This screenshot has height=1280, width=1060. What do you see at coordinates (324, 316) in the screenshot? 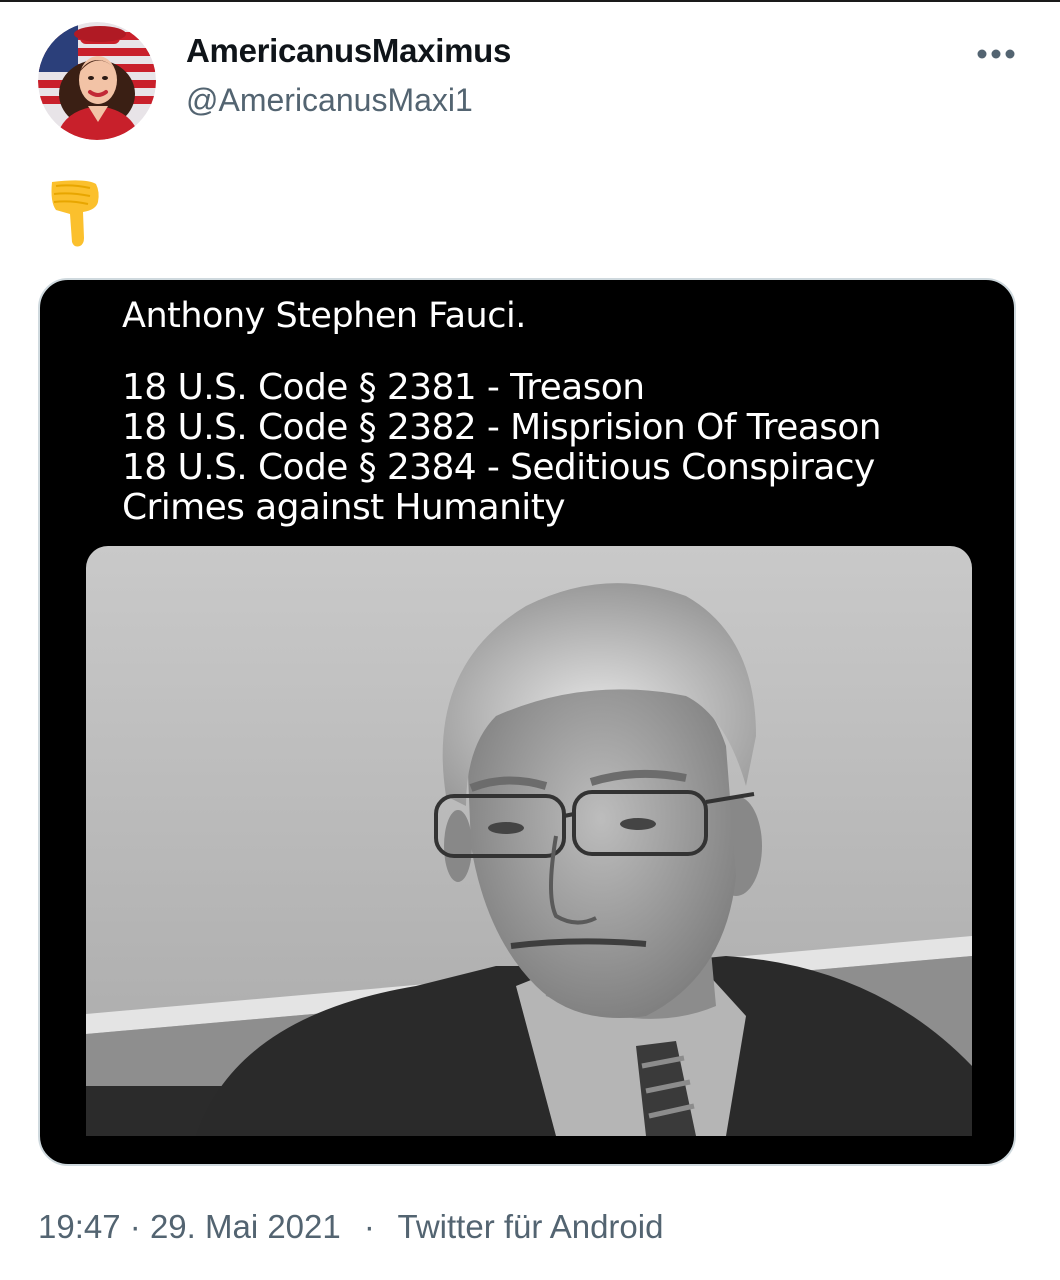
I see `media-title: Anthony Stephen Fauci.` at bounding box center [324, 316].